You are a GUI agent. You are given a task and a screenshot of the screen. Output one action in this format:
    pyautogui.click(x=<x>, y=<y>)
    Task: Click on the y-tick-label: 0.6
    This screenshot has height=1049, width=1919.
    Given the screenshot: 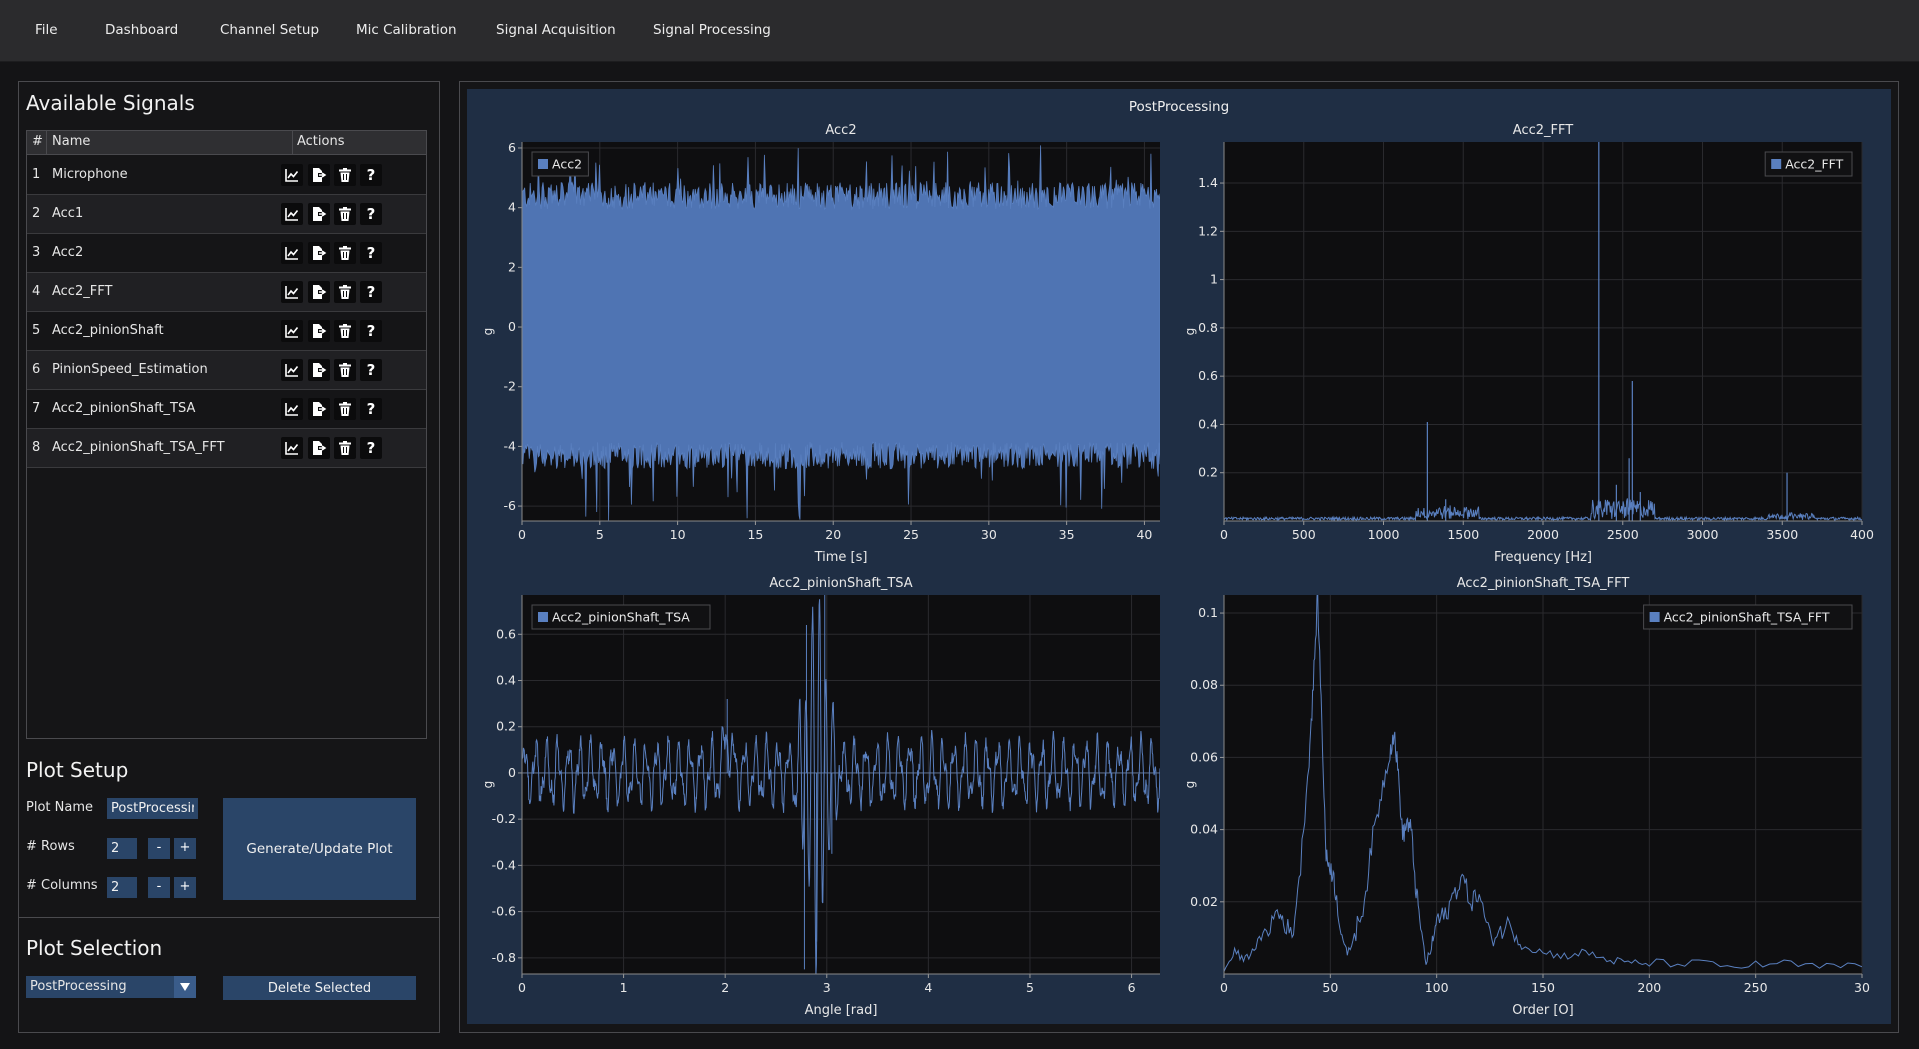 What is the action you would take?
    pyautogui.click(x=506, y=633)
    